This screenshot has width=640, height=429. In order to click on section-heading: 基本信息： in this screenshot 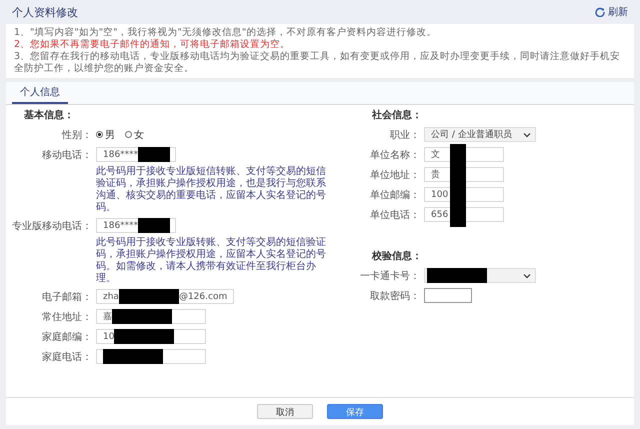, I will do `click(49, 116)`.